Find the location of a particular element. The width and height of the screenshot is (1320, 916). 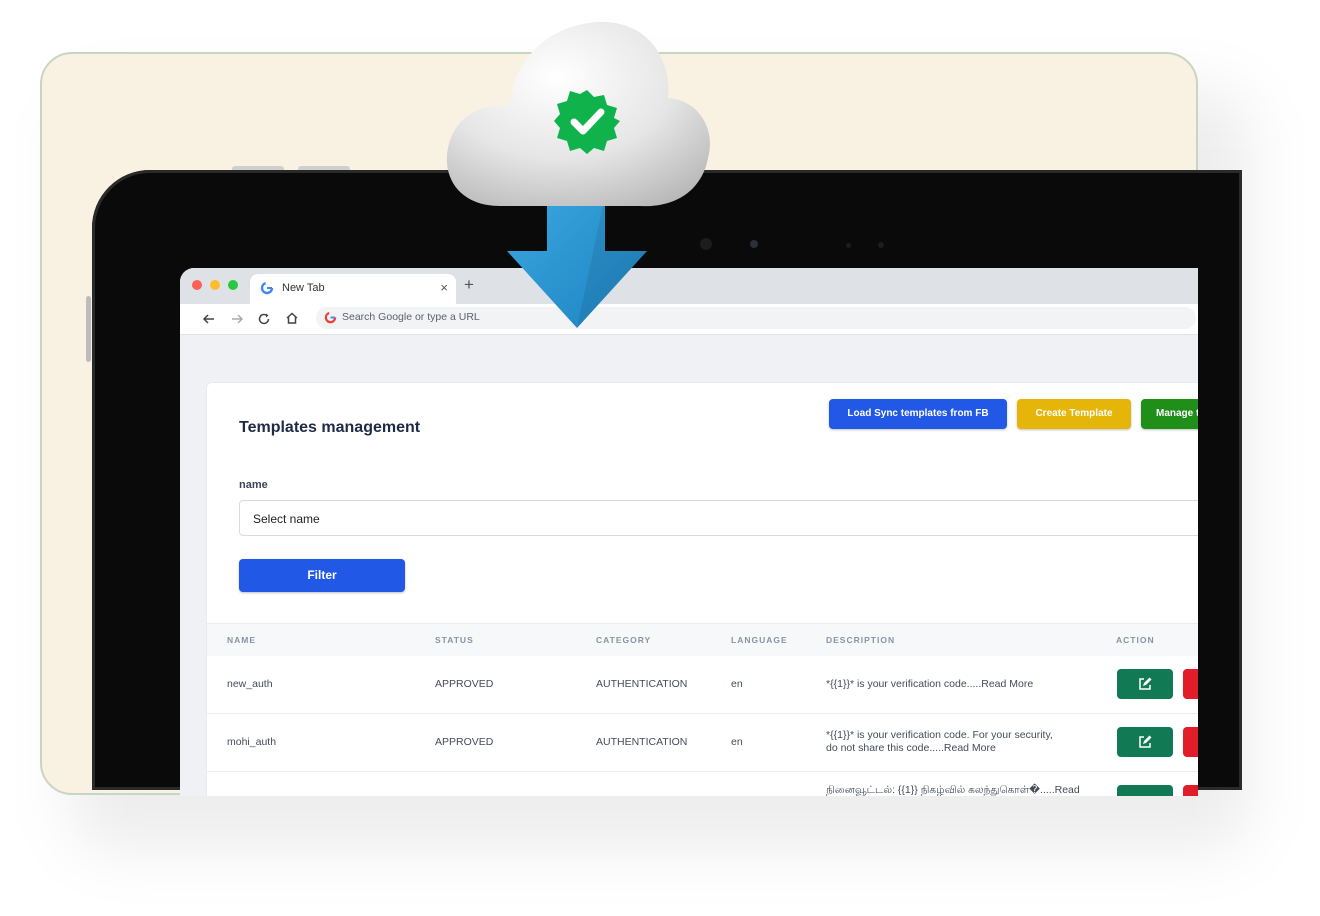

page-title: Templates management is located at coordinates (330, 427).